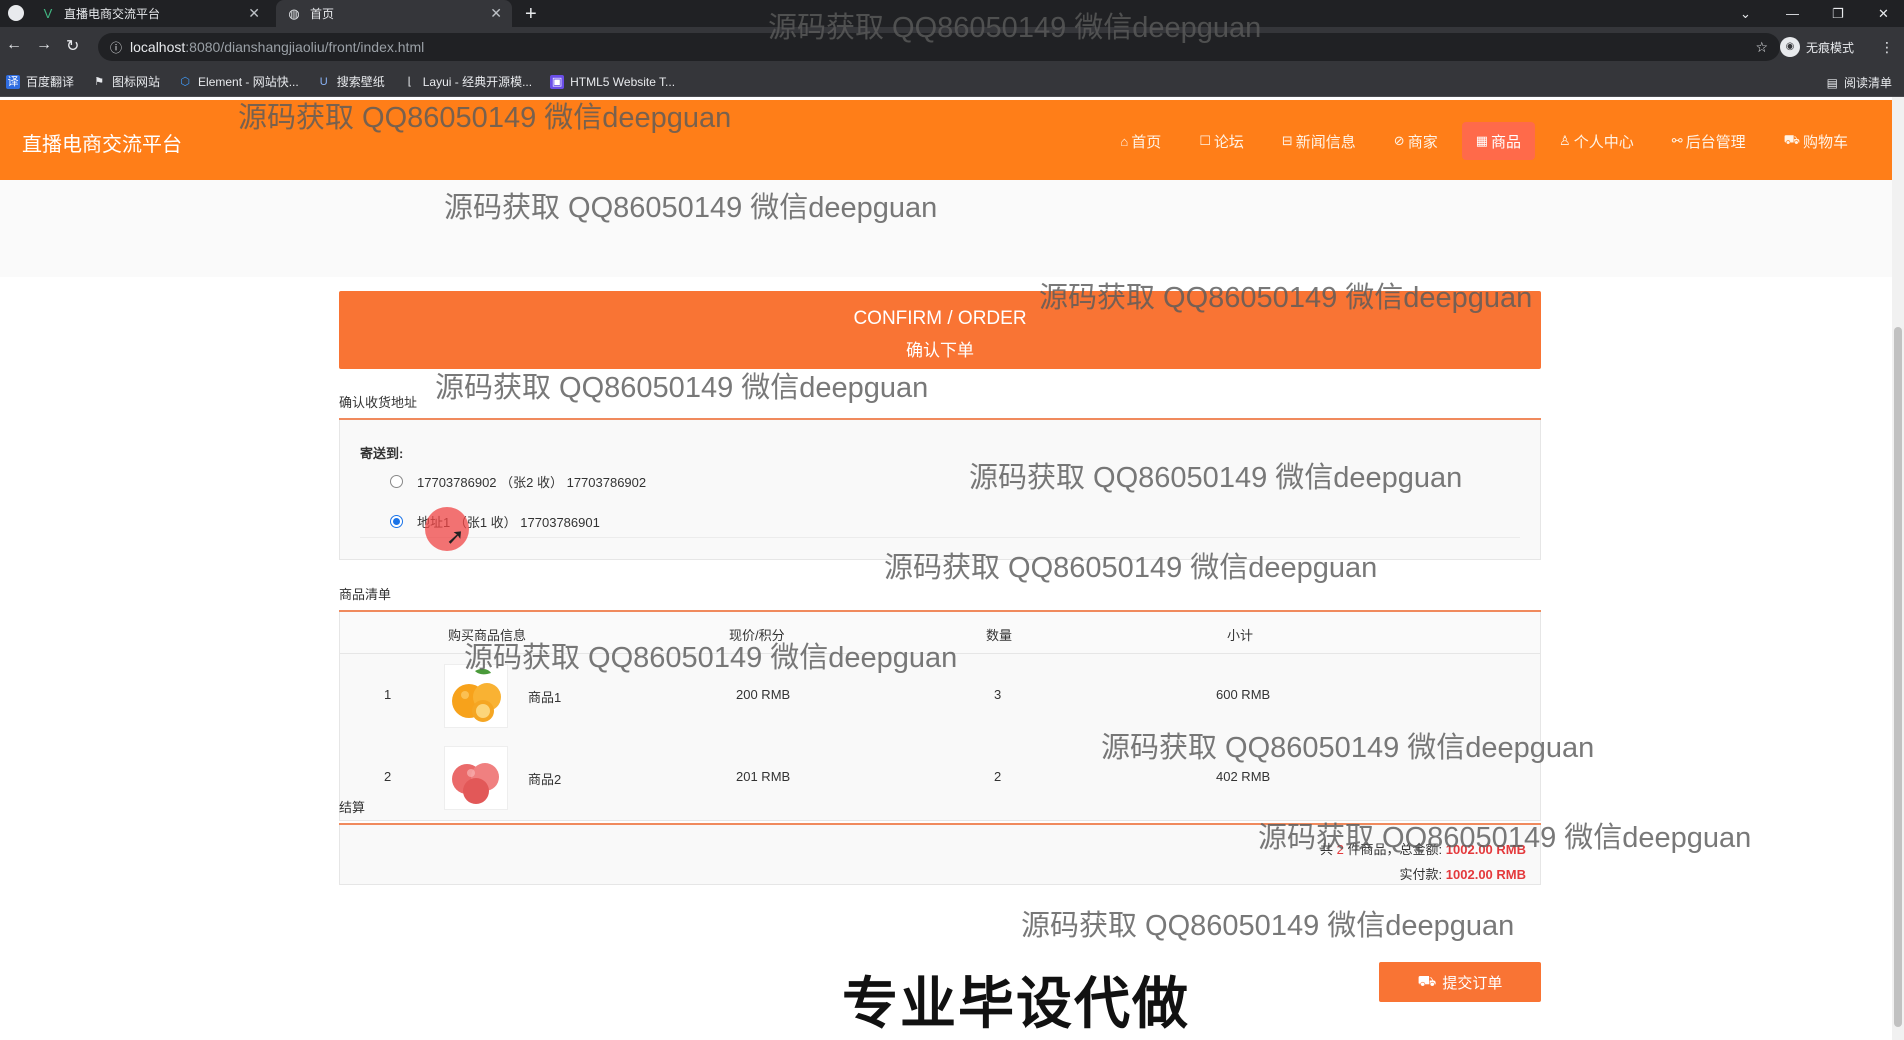  I want to click on bookmark-item: U 搜索壁纸, so click(351, 81).